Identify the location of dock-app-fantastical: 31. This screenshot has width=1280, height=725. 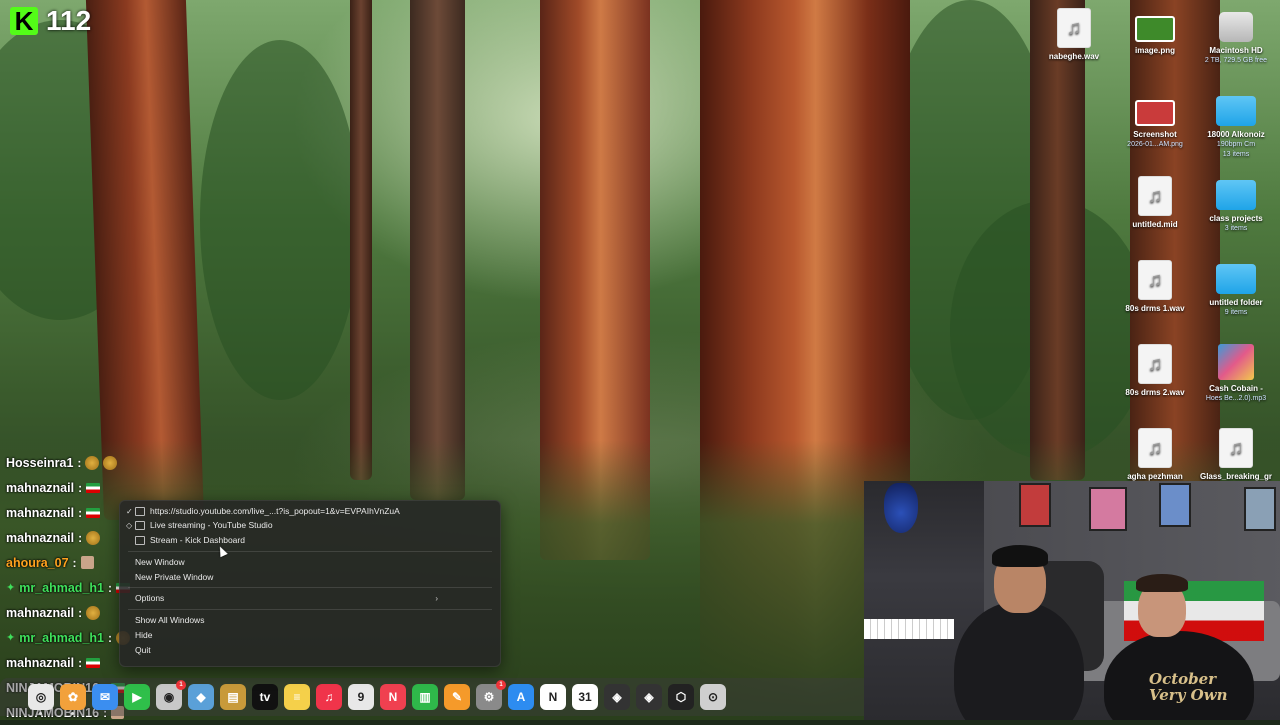
(585, 697).